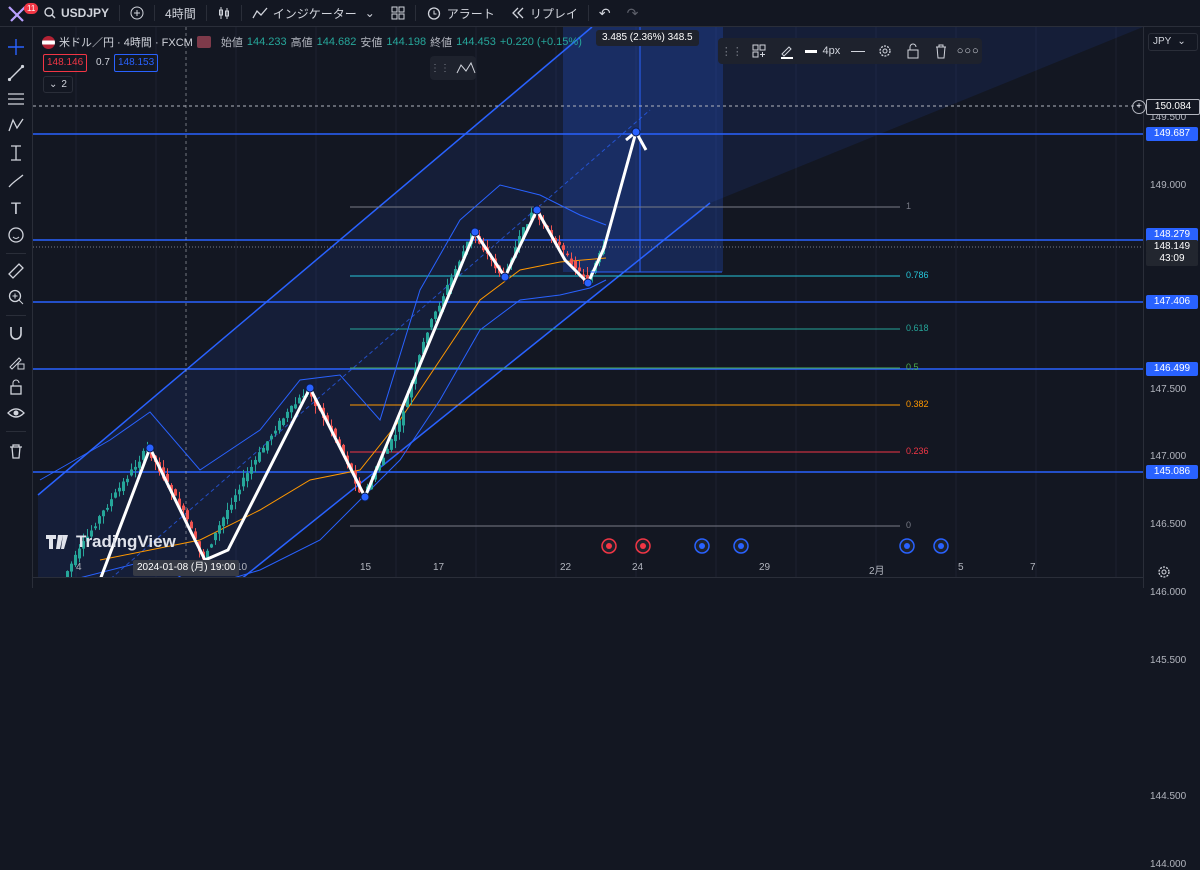 The width and height of the screenshot is (1200, 870). I want to click on sell-price-box: 148.146, so click(65, 63).